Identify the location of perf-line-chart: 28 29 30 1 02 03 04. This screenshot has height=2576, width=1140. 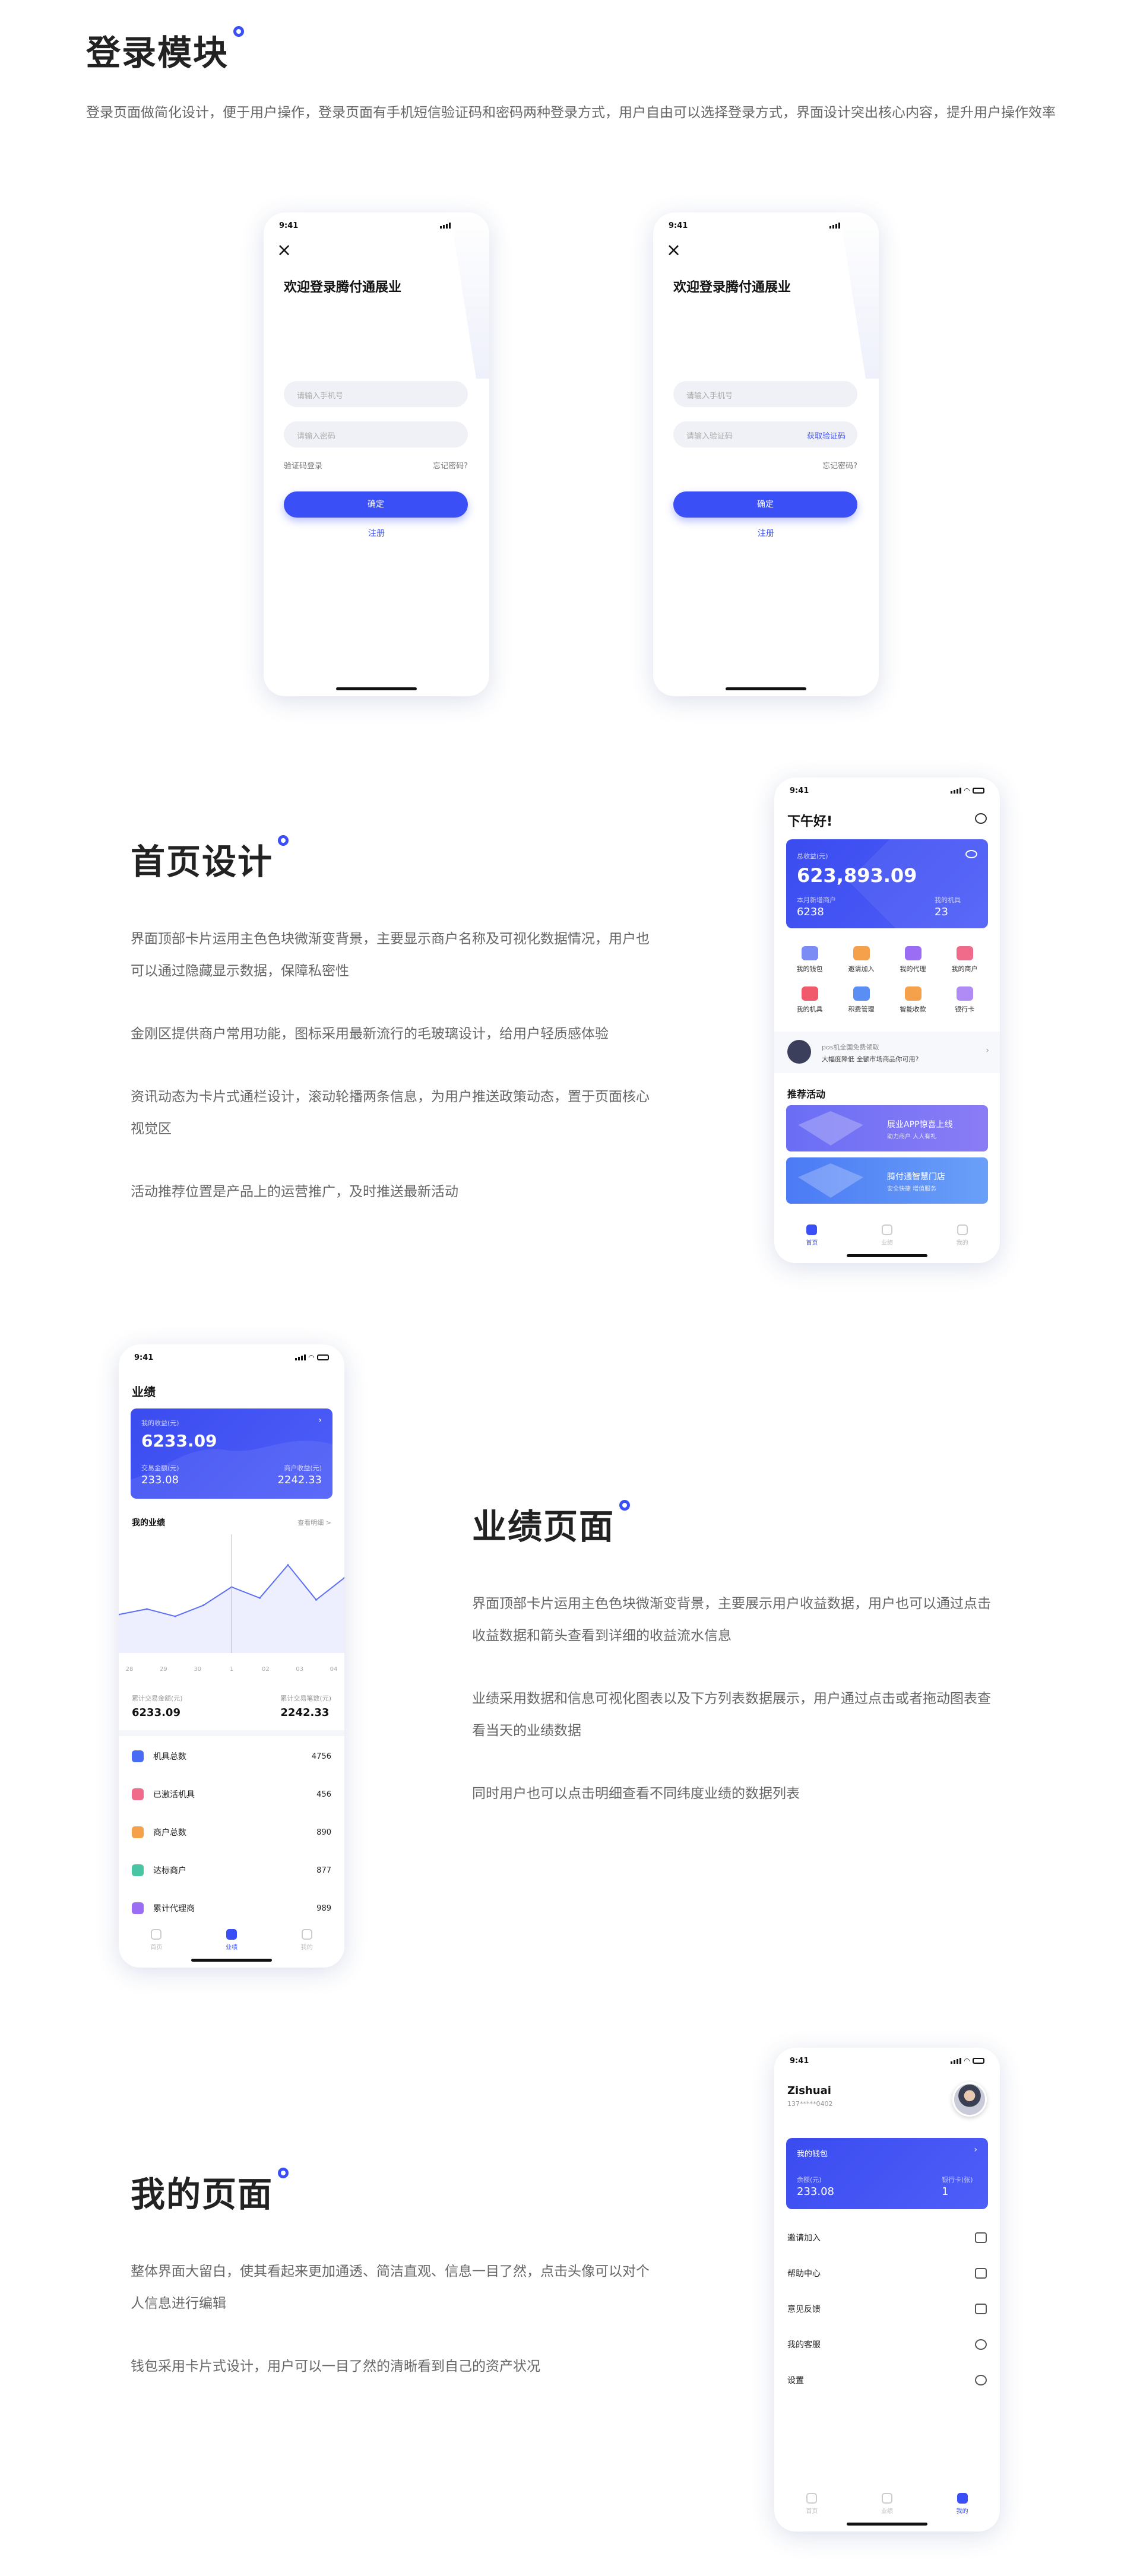
(231, 1611).